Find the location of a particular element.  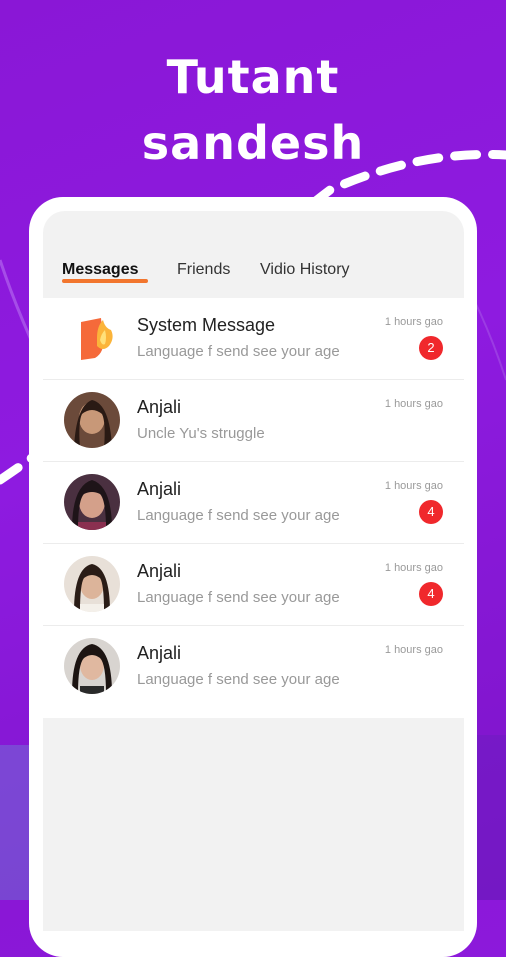

promo-title-line1: Tutant is located at coordinates (253, 77).